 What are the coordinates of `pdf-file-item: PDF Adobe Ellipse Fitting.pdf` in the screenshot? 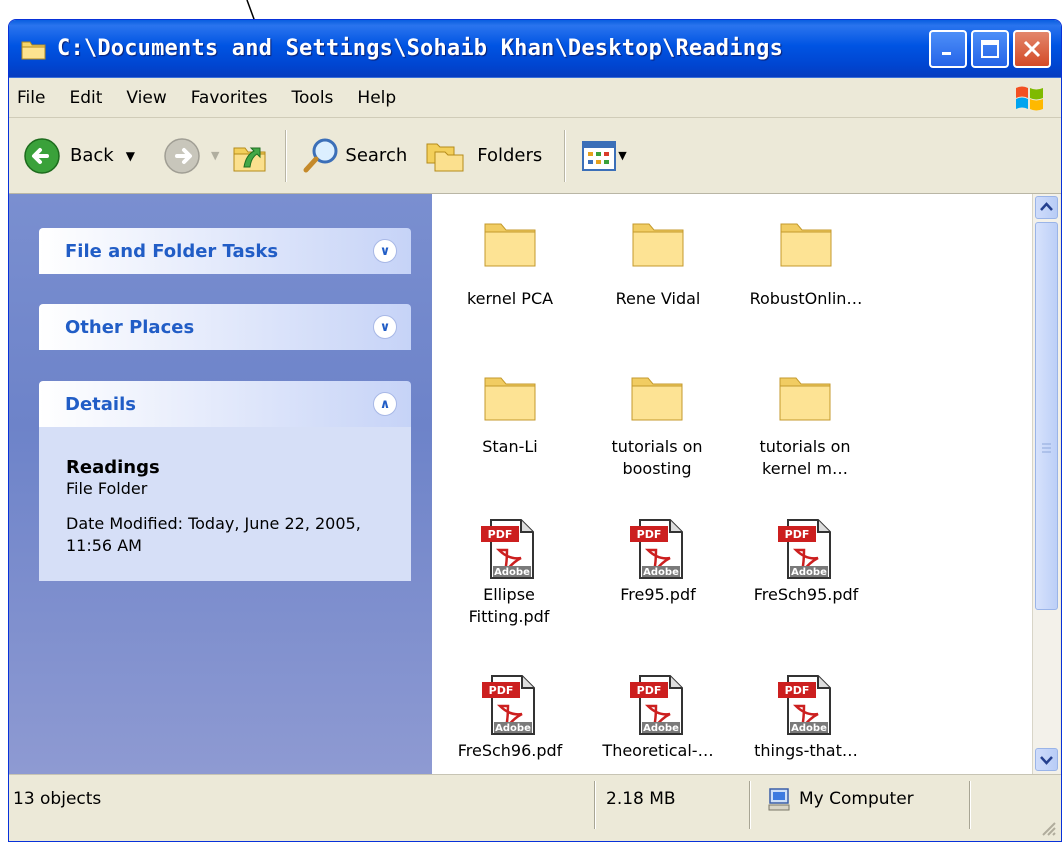 It's located at (509, 572).